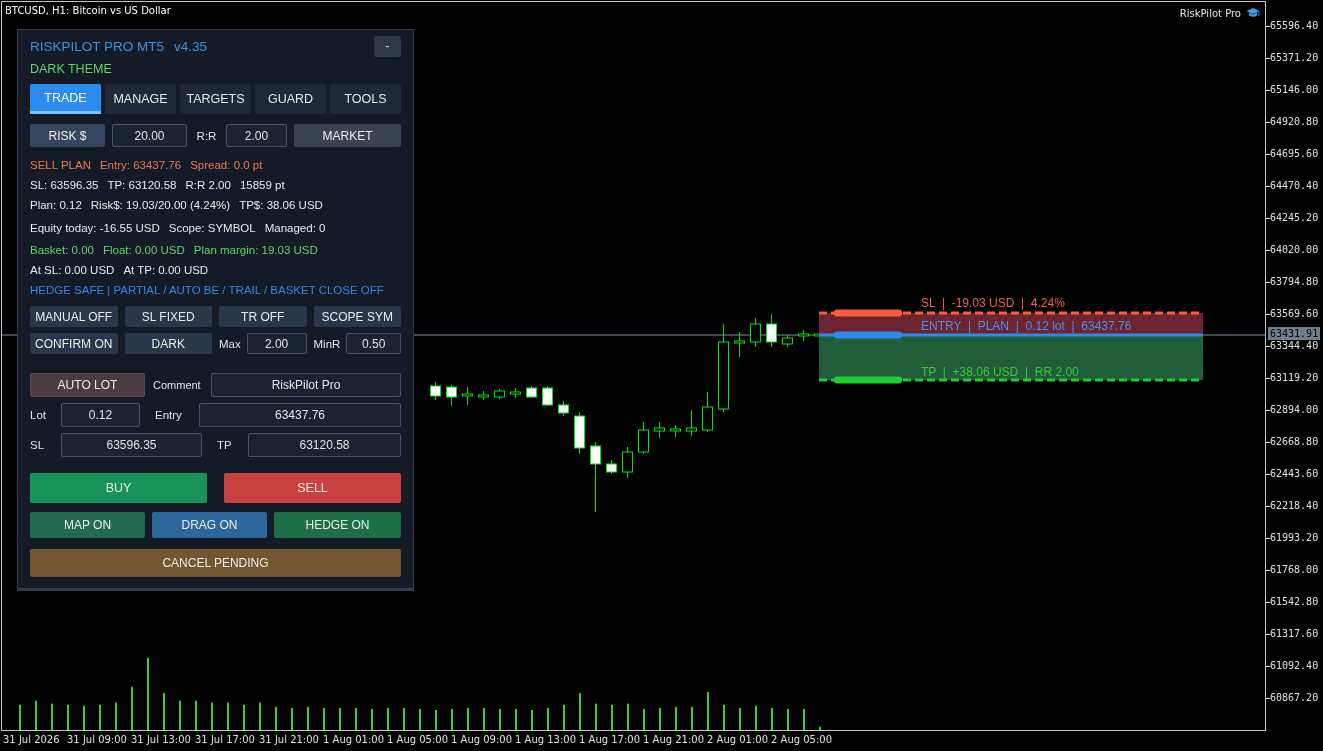 The image size is (1323, 751). Describe the element at coordinates (142, 185) in the screenshot. I see `status-text: TP: 63120.58` at that location.